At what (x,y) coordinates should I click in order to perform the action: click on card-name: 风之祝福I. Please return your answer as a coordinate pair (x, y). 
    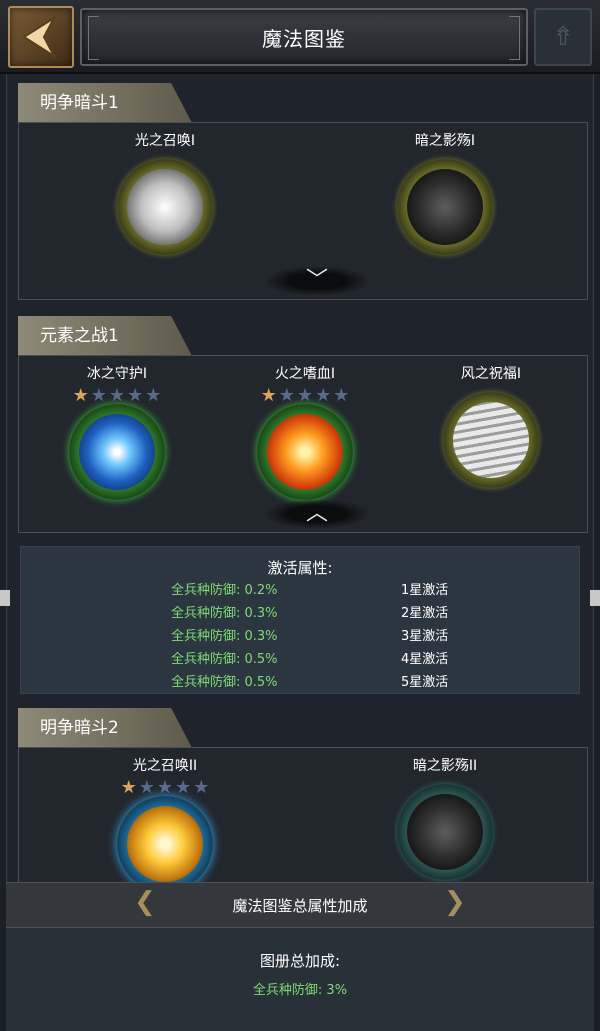
    Looking at the image, I should click on (491, 374).